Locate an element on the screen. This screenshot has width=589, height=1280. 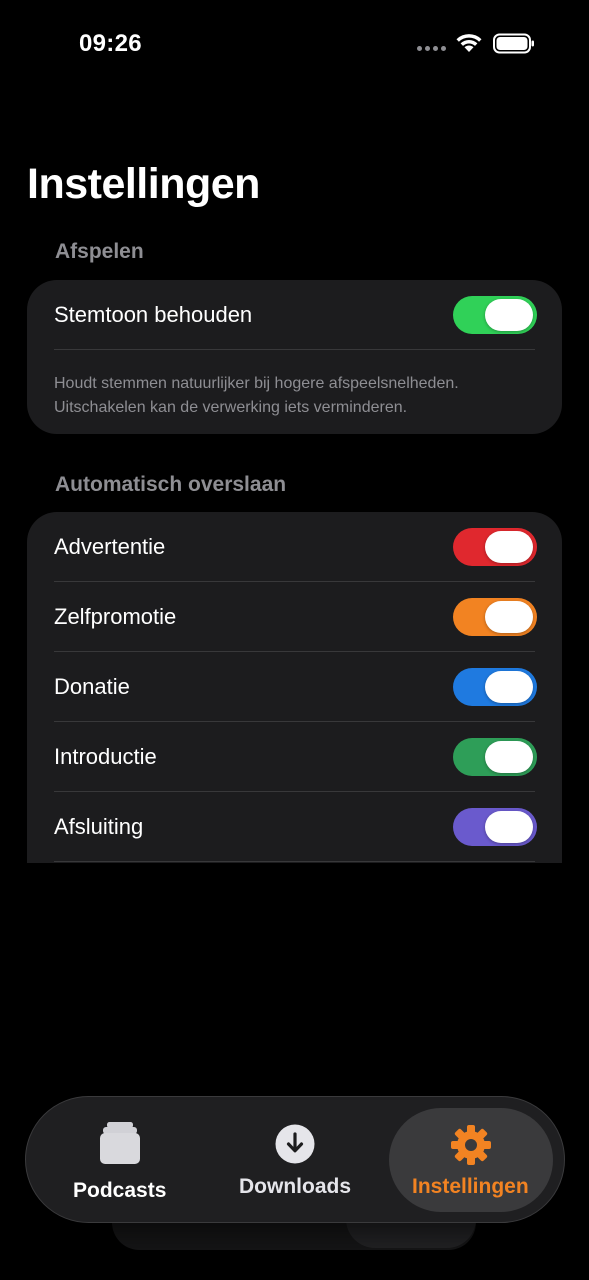
setting-row-keep-pitch: Stemtoon behouden is located at coordinates (294, 315).